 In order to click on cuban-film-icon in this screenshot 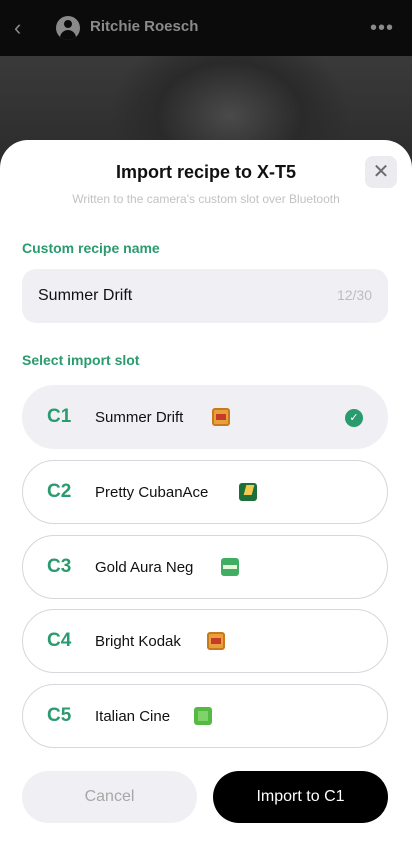, I will do `click(248, 492)`.